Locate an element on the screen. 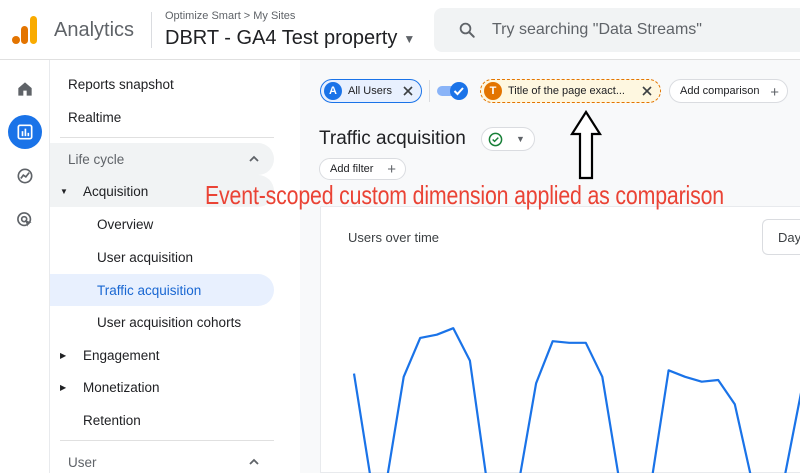  analytics-logo-icon is located at coordinates (25, 30).